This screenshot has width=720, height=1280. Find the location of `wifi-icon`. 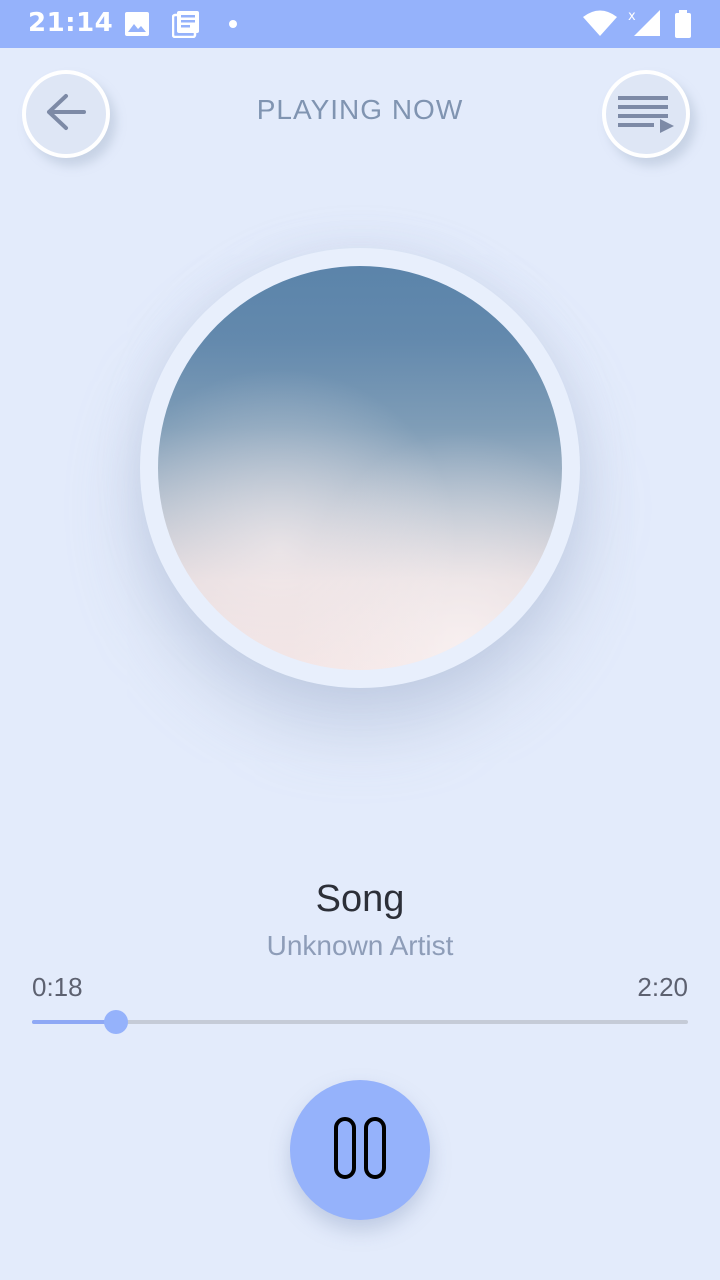

wifi-icon is located at coordinates (600, 26).